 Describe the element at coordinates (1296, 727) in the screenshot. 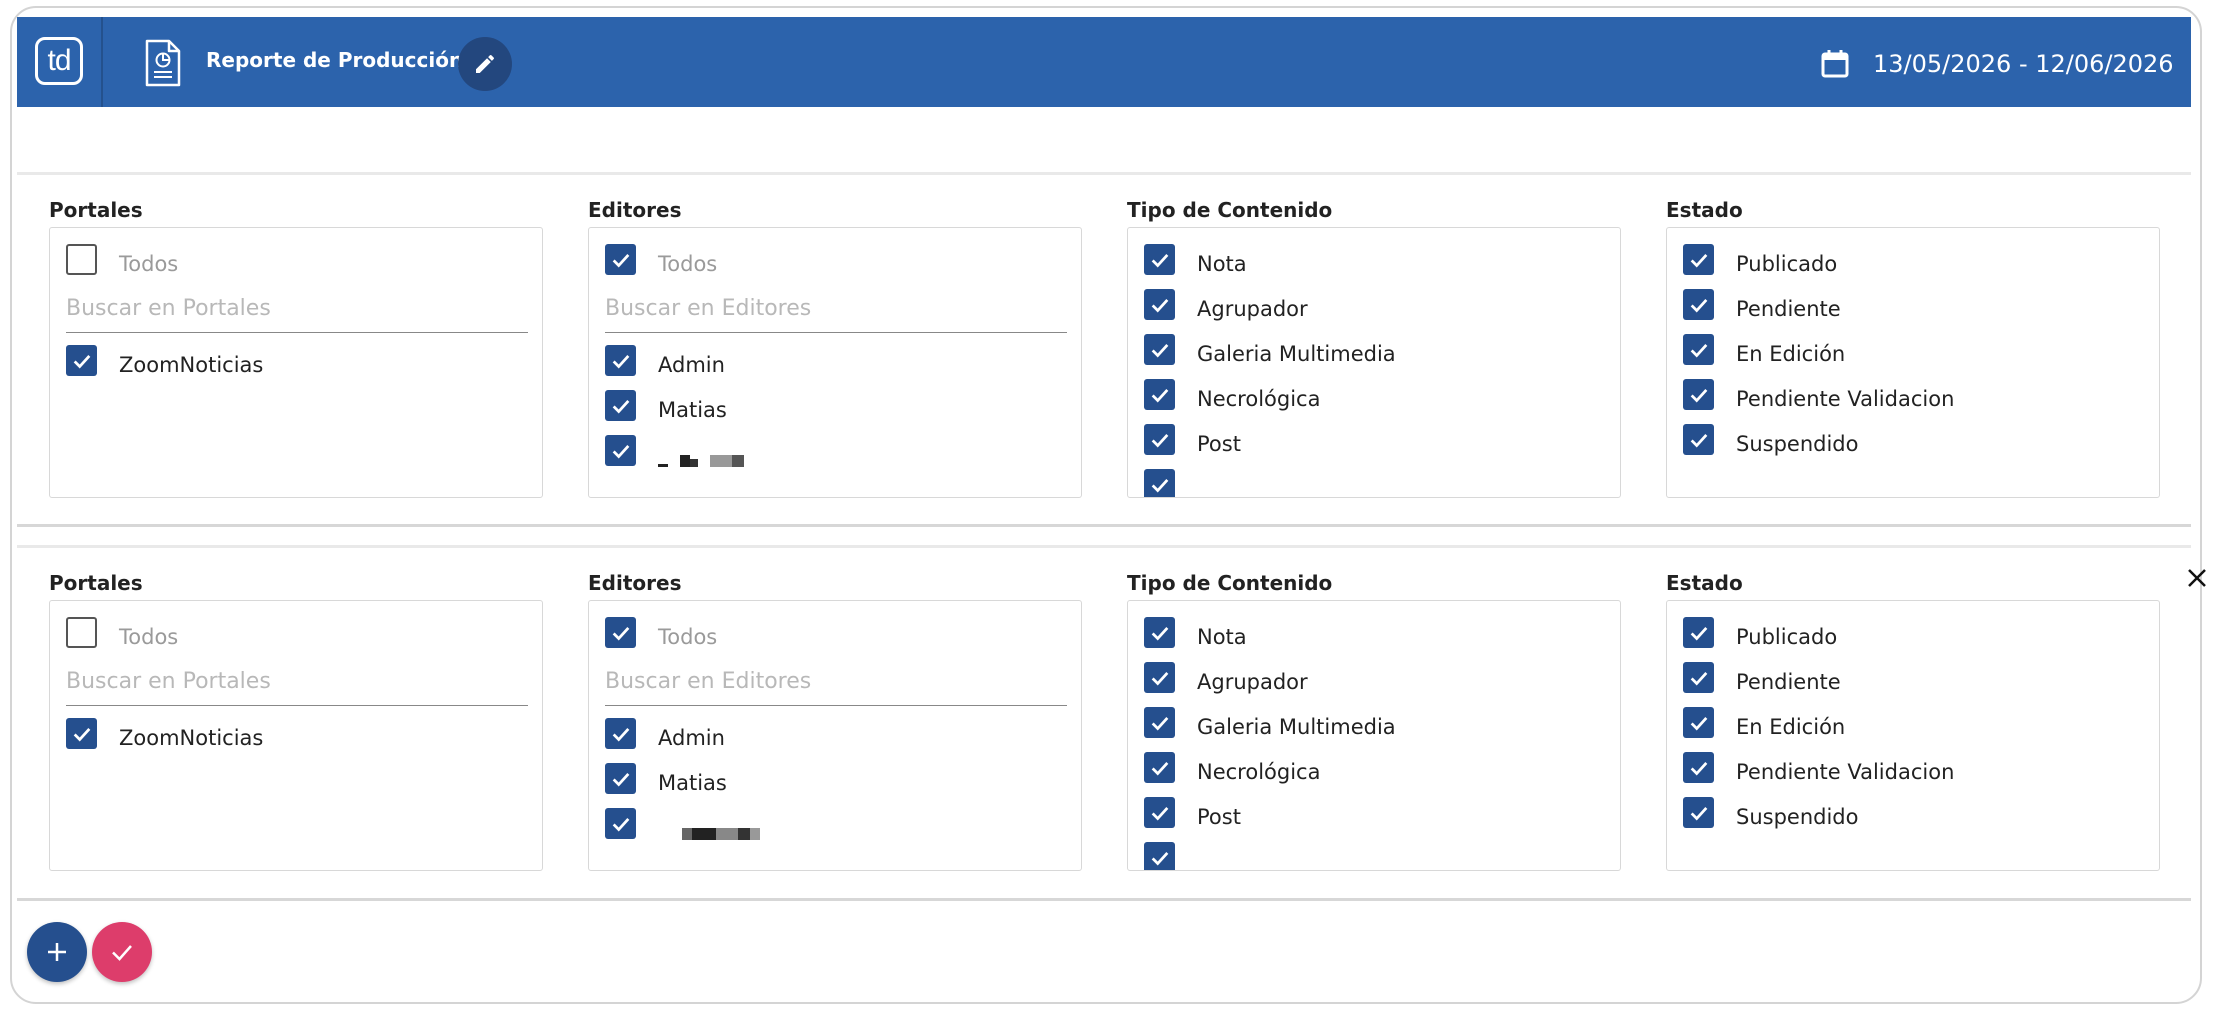

I see `option-label: Galeria Multimedia` at that location.